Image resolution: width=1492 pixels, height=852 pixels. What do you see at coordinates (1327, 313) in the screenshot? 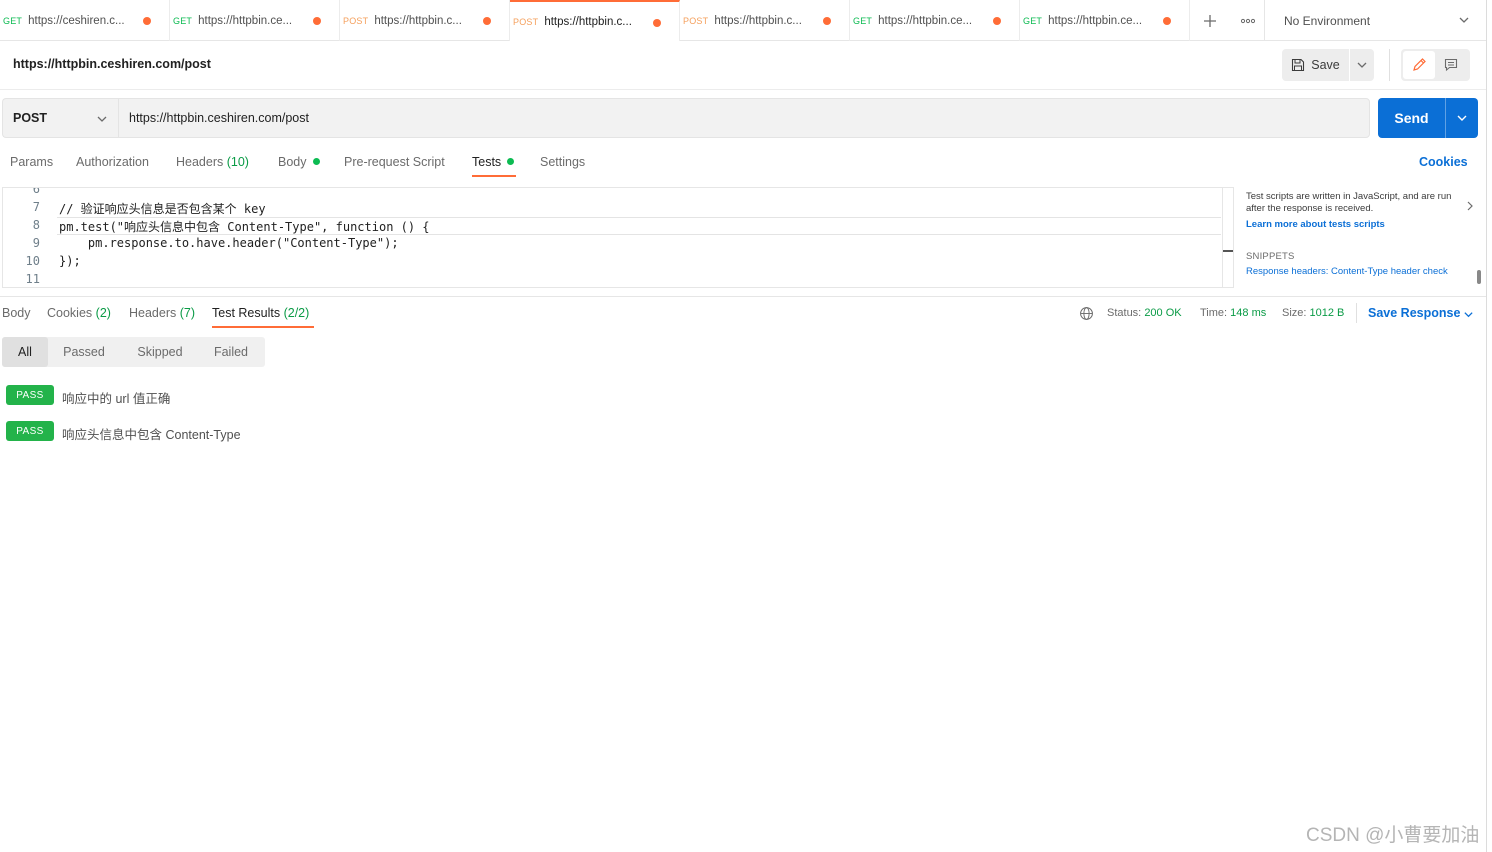
I see `size-value: 1012 B` at bounding box center [1327, 313].